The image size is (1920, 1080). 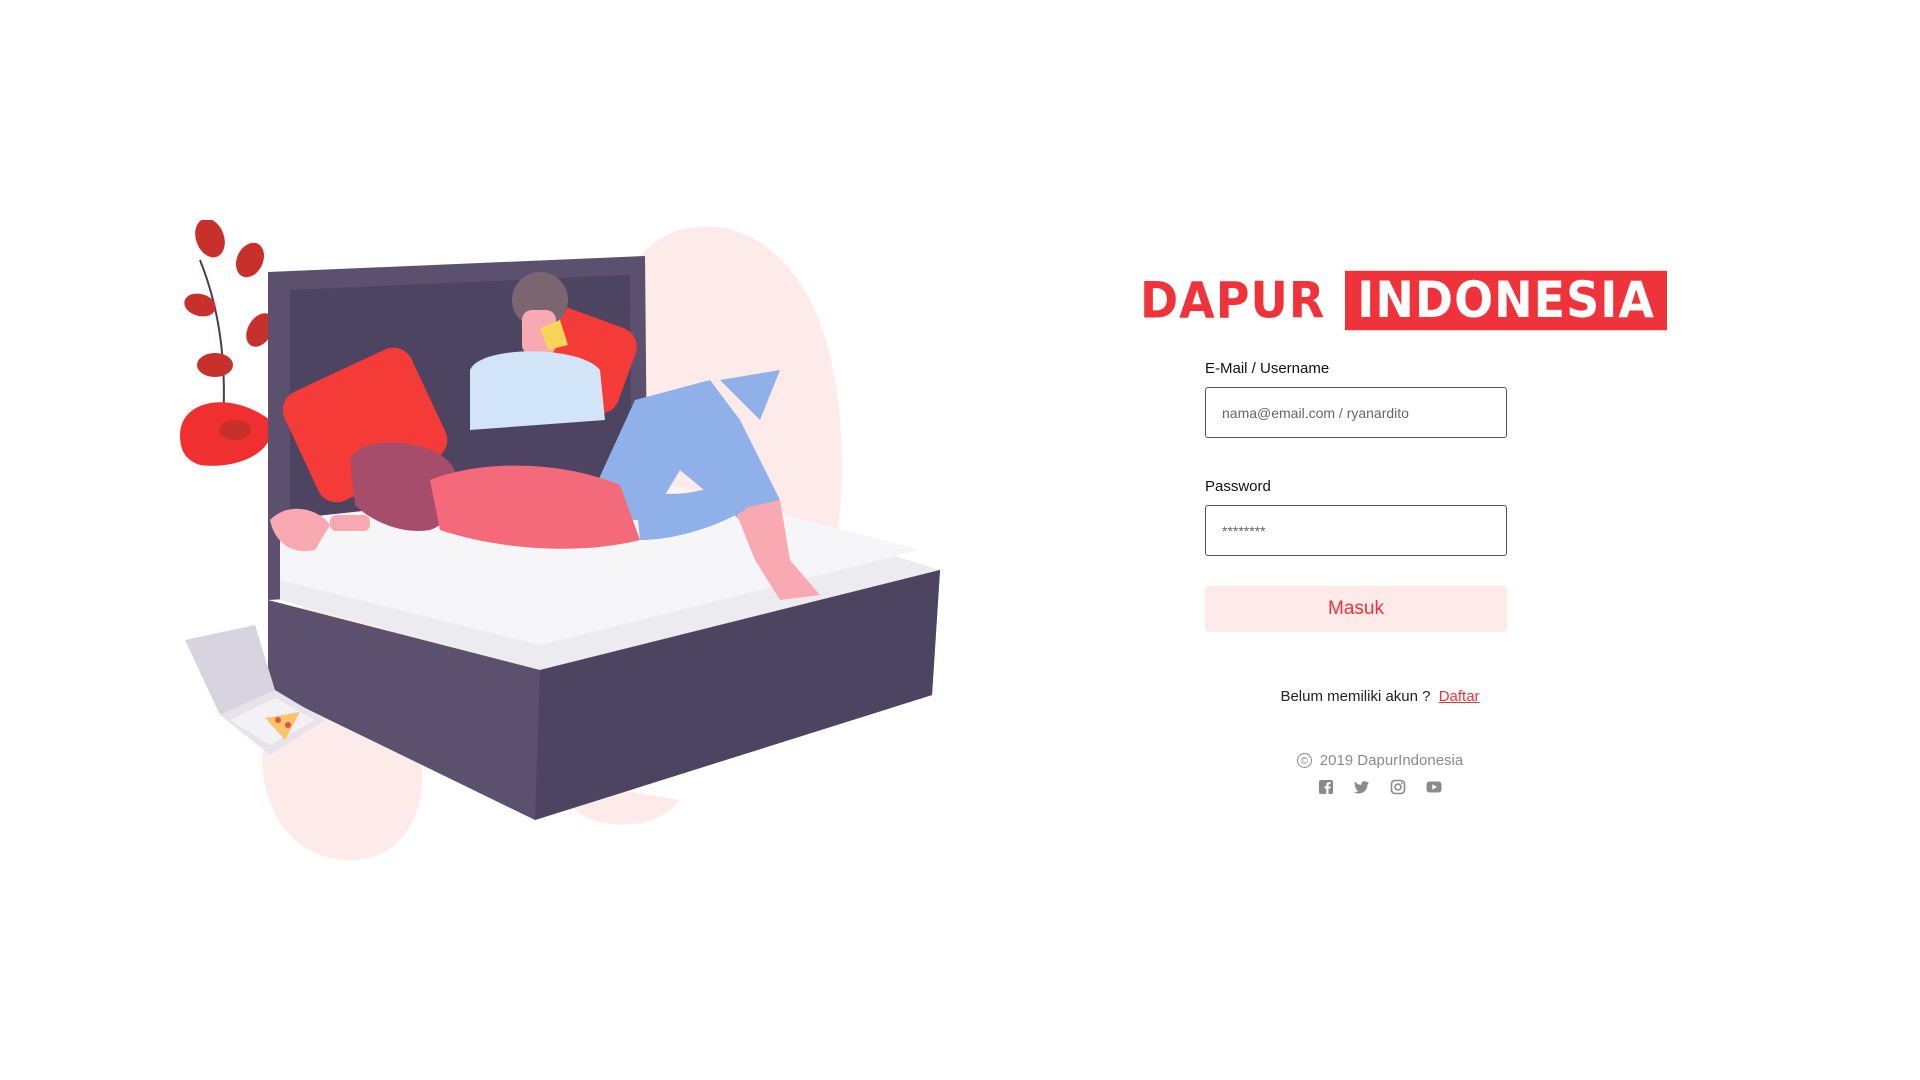 I want to click on register-text: Belum memiliki akun ?, so click(x=1355, y=696).